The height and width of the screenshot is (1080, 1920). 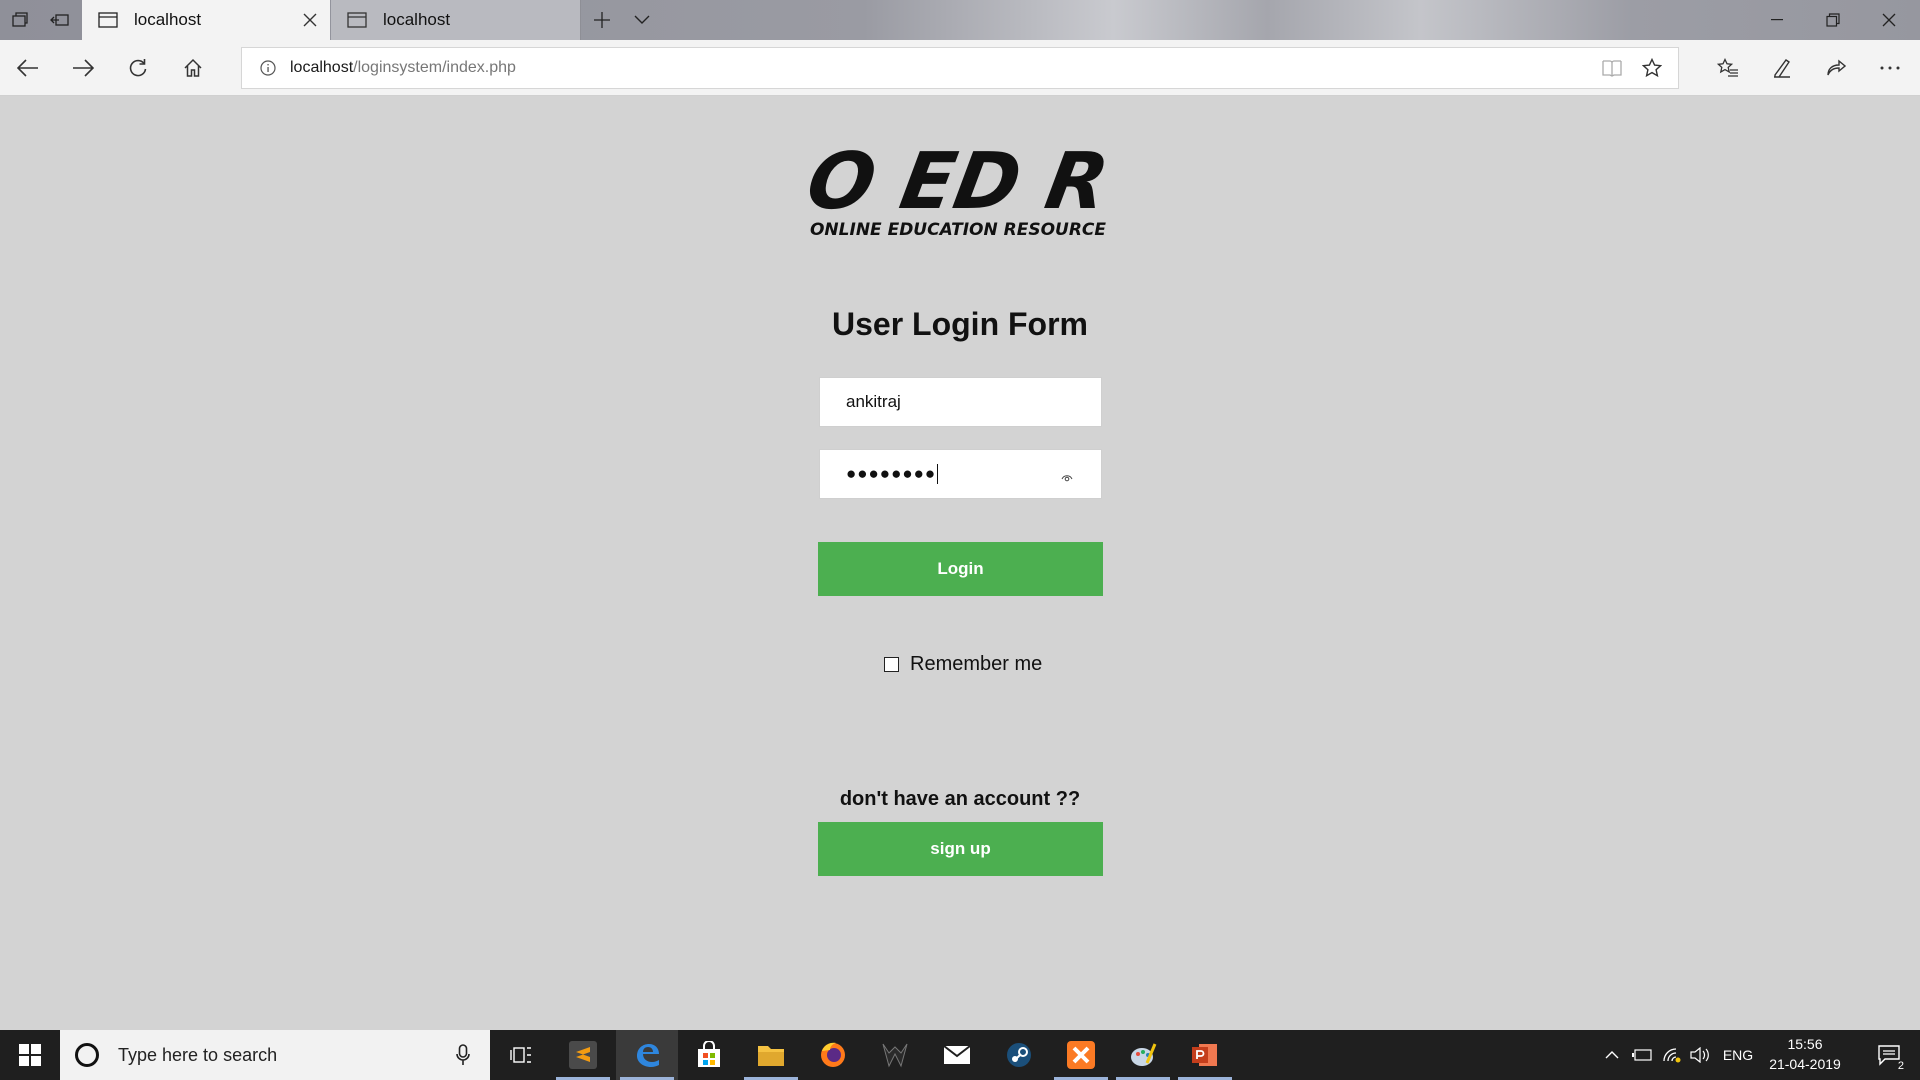 I want to click on pen-icon, so click(x=1782, y=68).